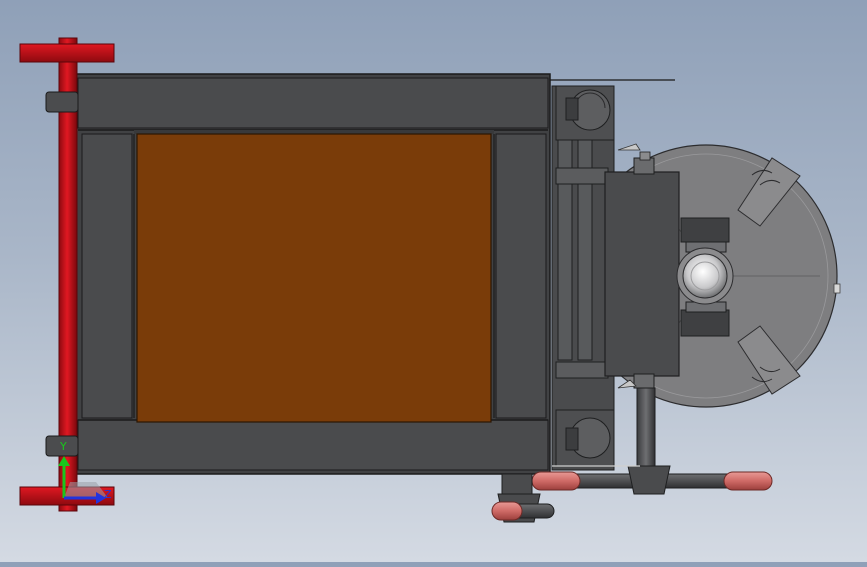 Image resolution: width=867 pixels, height=567 pixels. Describe the element at coordinates (556, 481) in the screenshot. I see `handle-grip-left` at that location.